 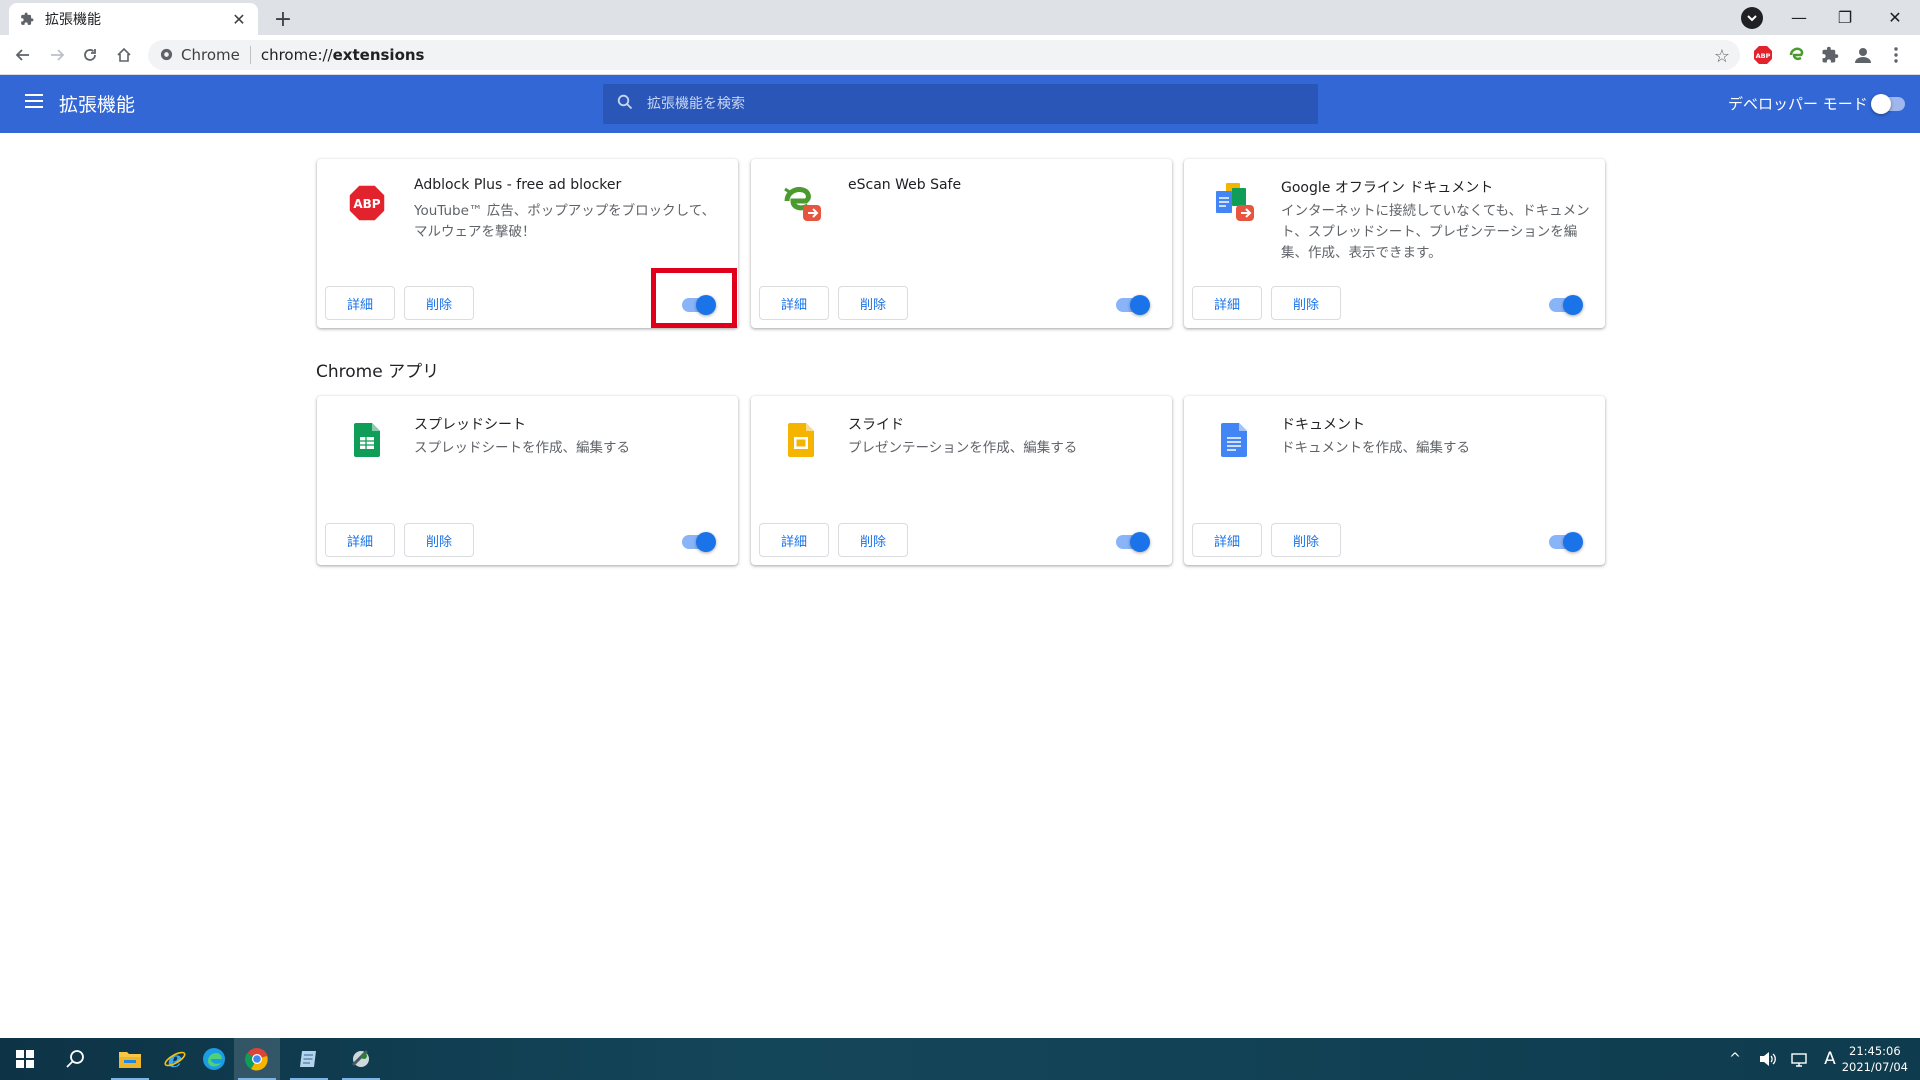 I want to click on app-name: スライド, so click(x=876, y=425).